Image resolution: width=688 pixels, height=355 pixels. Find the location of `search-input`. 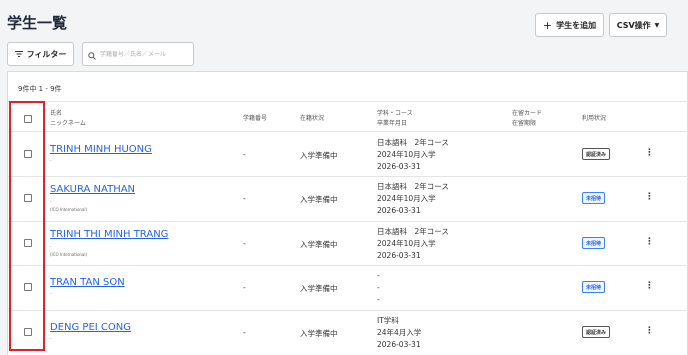

search-input is located at coordinates (145, 54).